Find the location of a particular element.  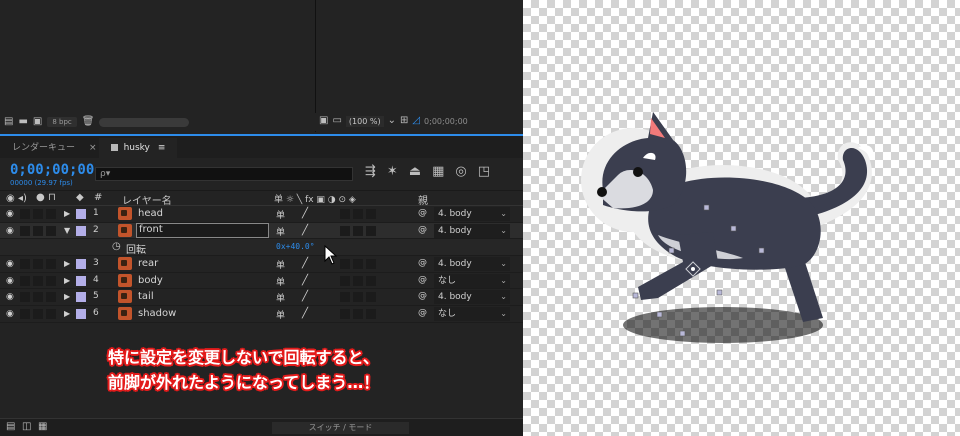

layer-search-input: ρ▾ is located at coordinates (224, 174).